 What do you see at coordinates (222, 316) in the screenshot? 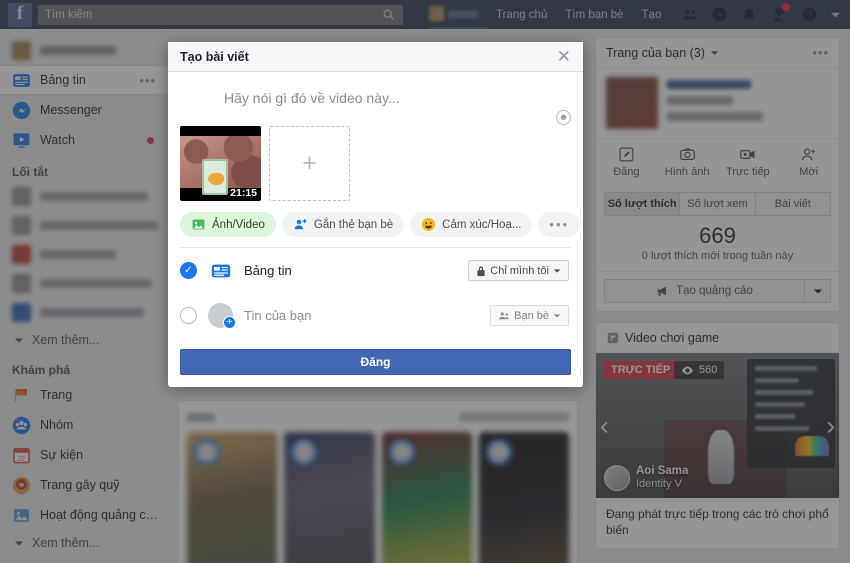
I see `story-avatar-icon: +` at bounding box center [222, 316].